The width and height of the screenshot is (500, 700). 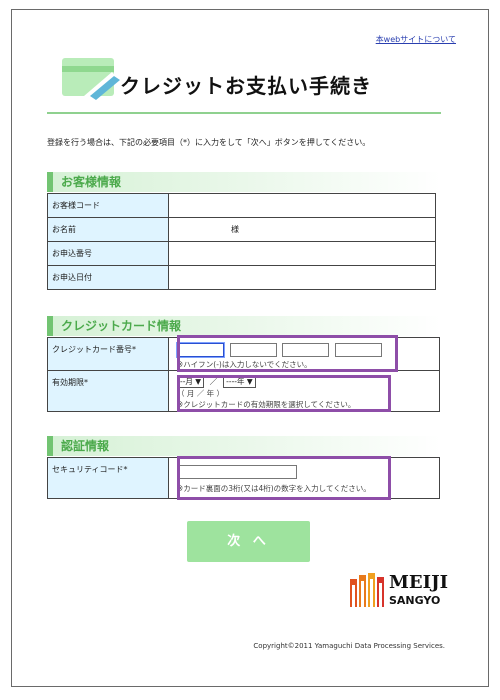 I want to click on application-number-label: お申込番号, so click(x=108, y=253).